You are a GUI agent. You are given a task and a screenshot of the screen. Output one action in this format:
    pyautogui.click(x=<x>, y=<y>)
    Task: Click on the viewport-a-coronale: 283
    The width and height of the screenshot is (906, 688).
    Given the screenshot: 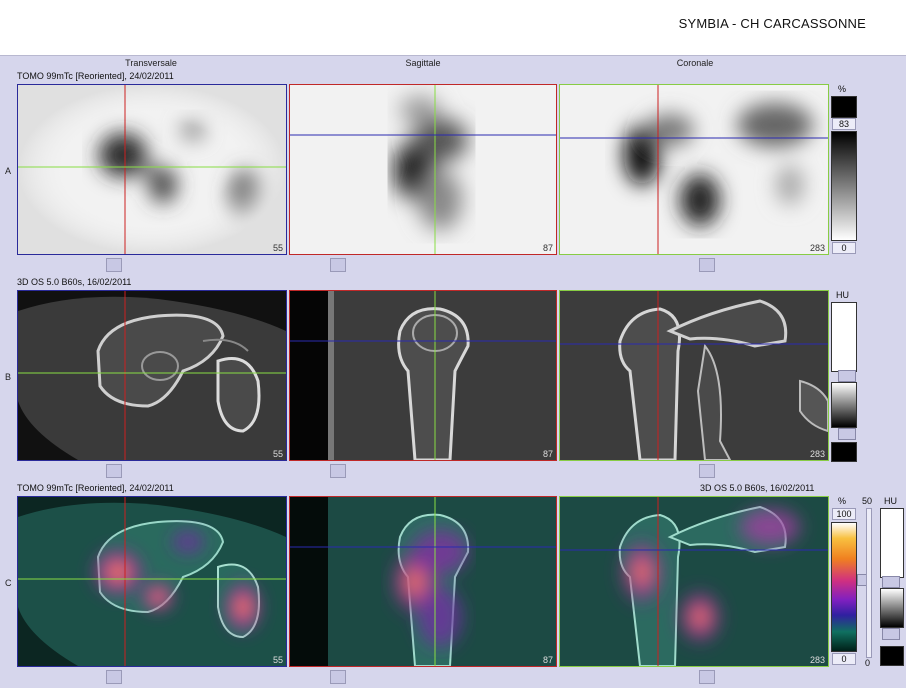 What is the action you would take?
    pyautogui.click(x=694, y=169)
    